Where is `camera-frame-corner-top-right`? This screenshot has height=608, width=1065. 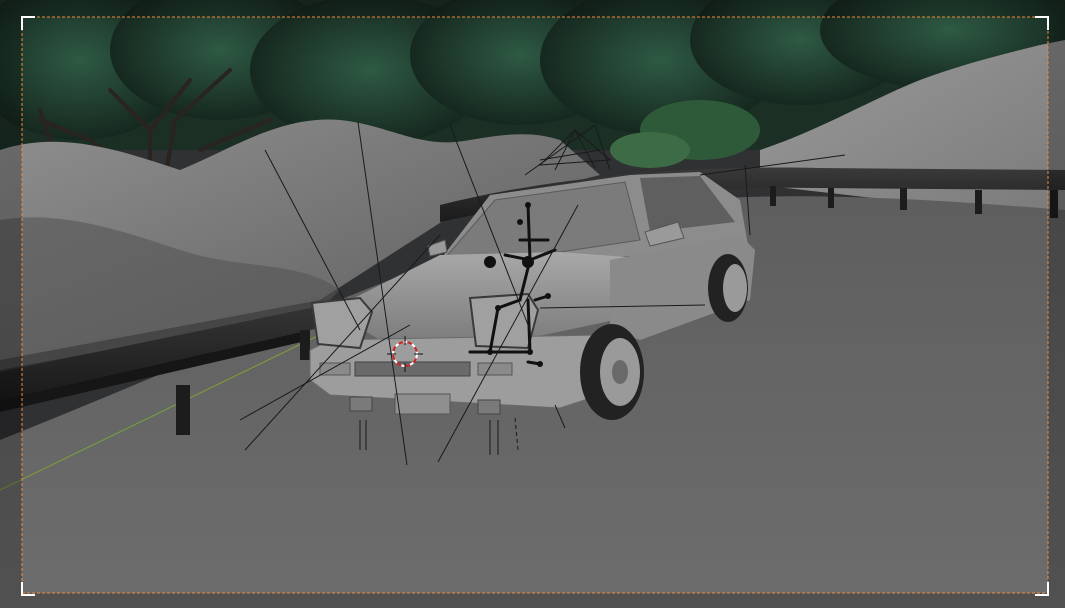 camera-frame-corner-top-right is located at coordinates (1042, 23).